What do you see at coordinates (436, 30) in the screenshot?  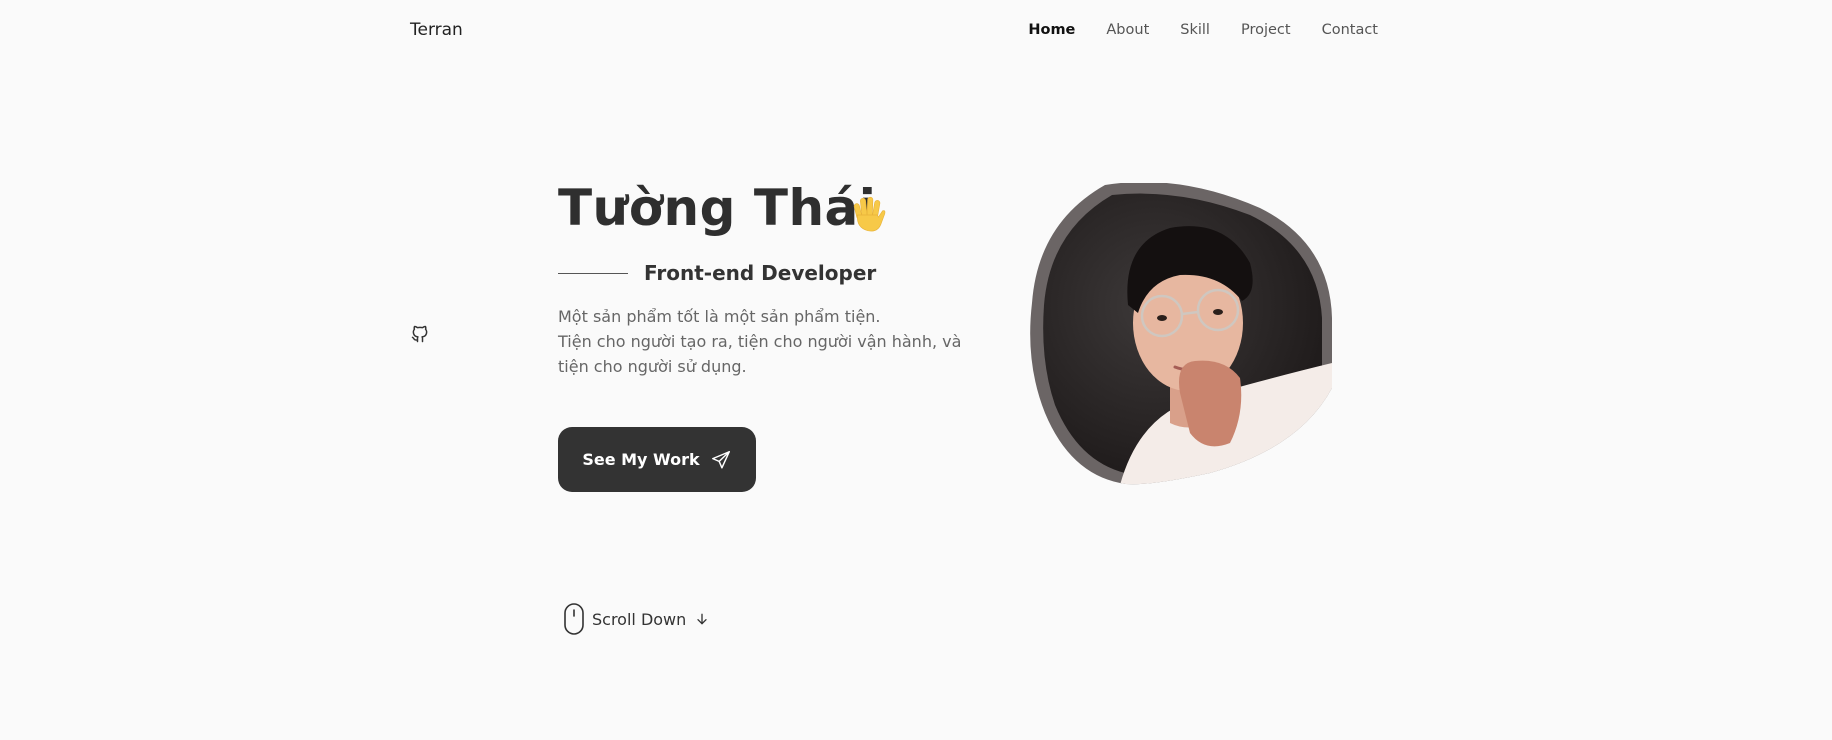 I see `logo: Terran` at bounding box center [436, 30].